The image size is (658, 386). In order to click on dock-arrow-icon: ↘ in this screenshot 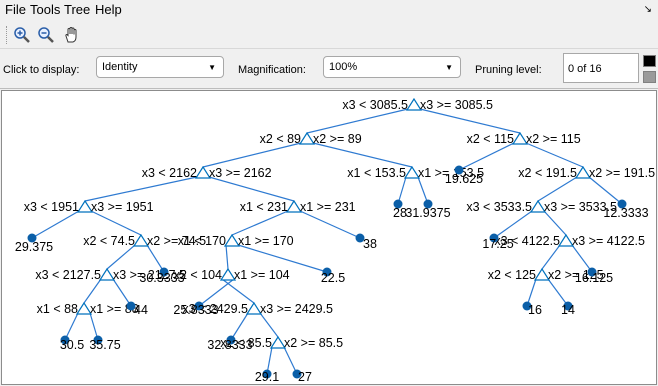, I will do `click(648, 9)`.